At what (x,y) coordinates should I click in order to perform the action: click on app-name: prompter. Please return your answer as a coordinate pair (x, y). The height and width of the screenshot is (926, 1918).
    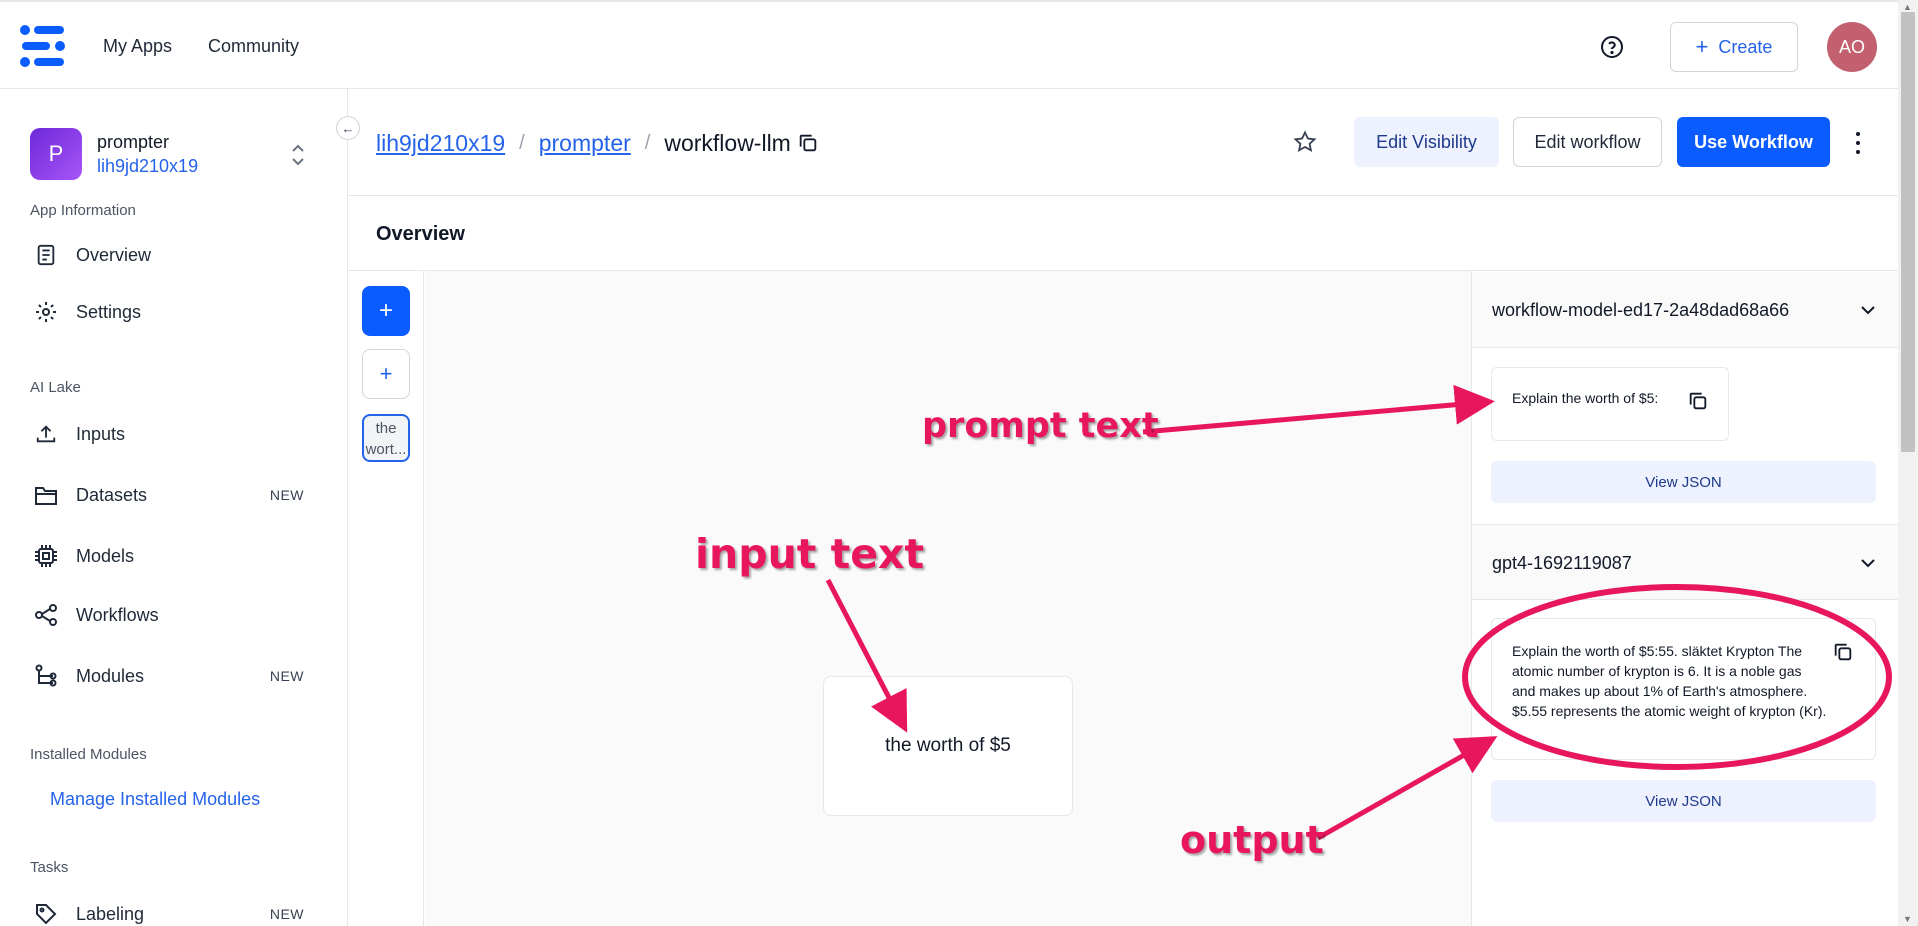
    Looking at the image, I should click on (133, 142).